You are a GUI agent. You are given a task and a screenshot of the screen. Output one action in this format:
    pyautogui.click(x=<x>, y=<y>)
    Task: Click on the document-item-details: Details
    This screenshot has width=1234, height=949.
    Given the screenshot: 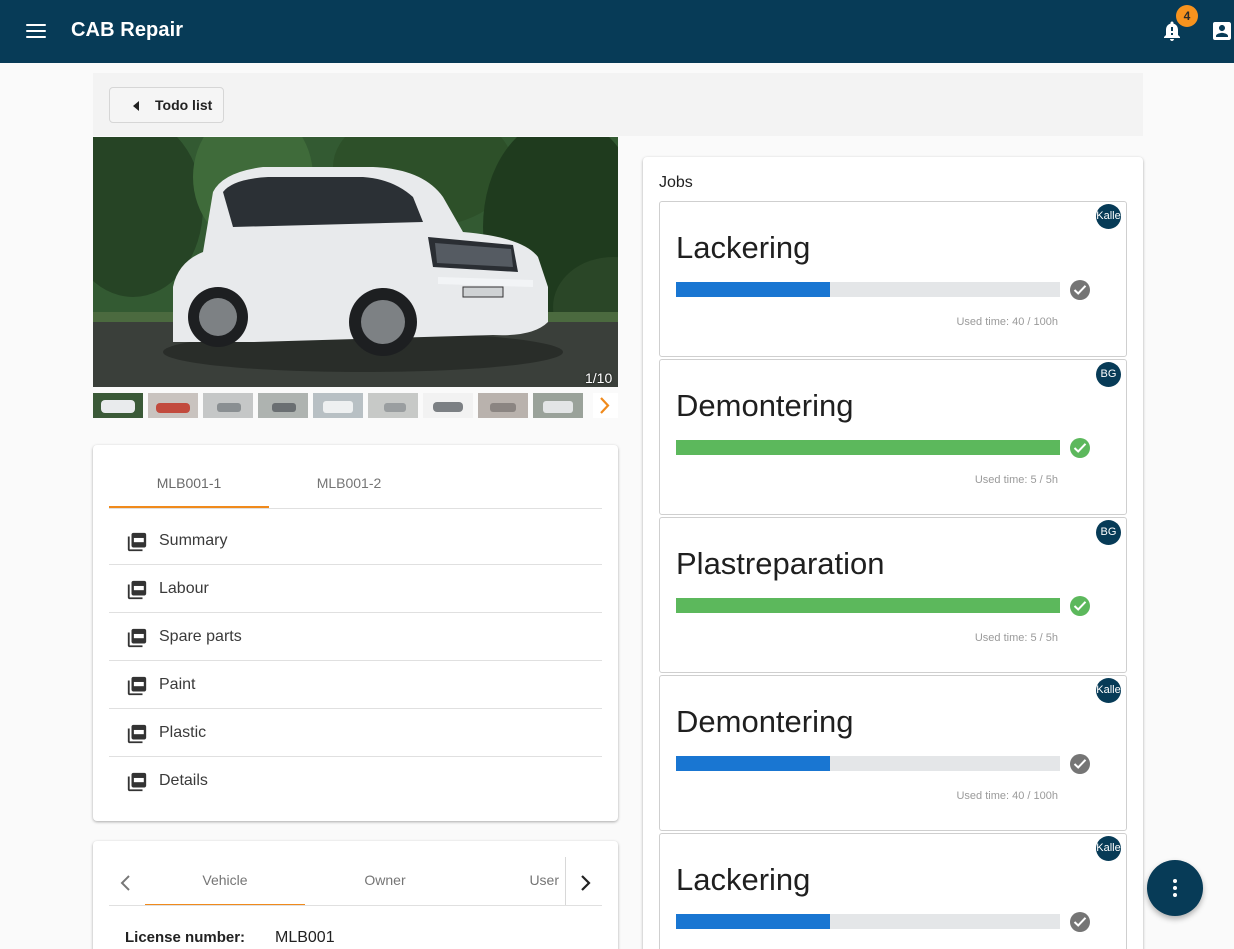 What is the action you would take?
    pyautogui.click(x=355, y=781)
    